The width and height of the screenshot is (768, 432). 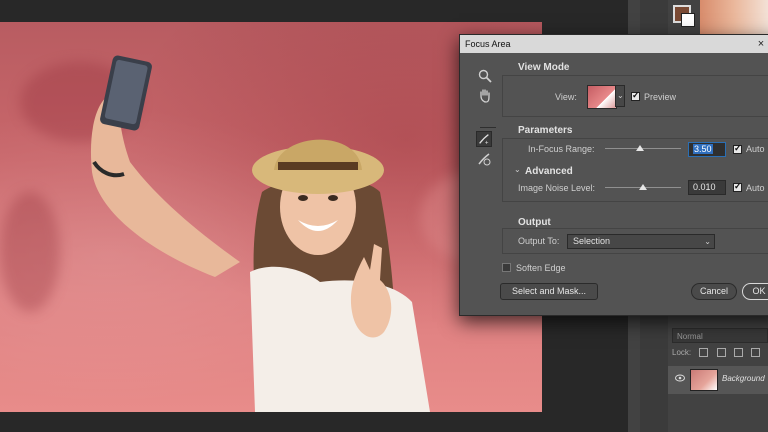 What do you see at coordinates (643, 187) in the screenshot?
I see `image-noise-level-slider-thumb` at bounding box center [643, 187].